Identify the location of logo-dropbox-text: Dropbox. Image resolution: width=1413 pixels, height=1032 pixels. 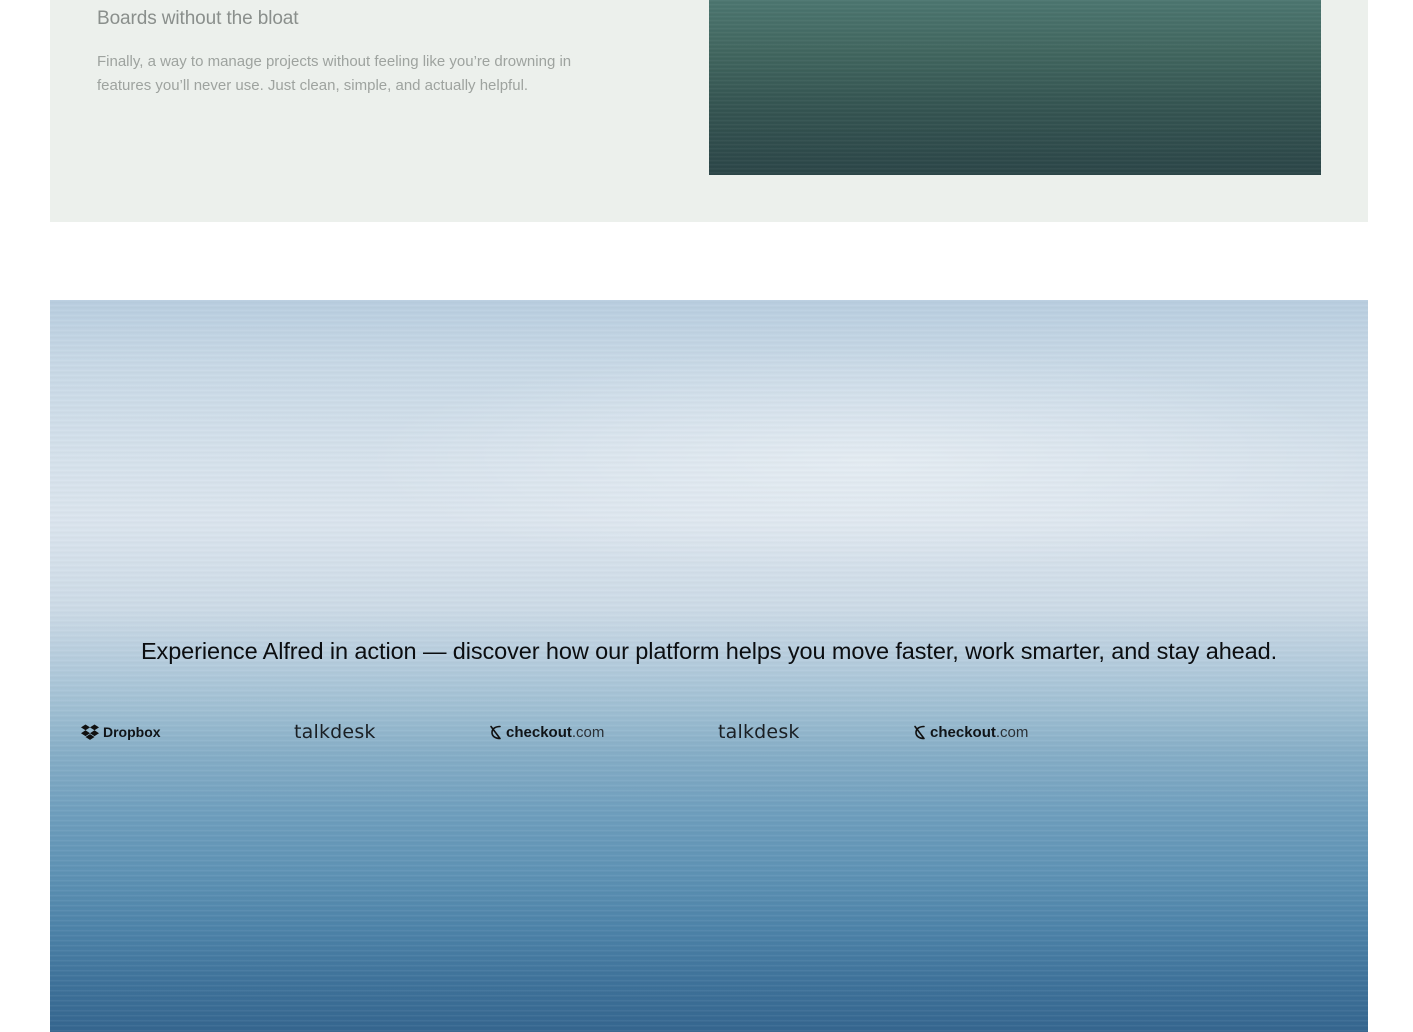
(132, 732).